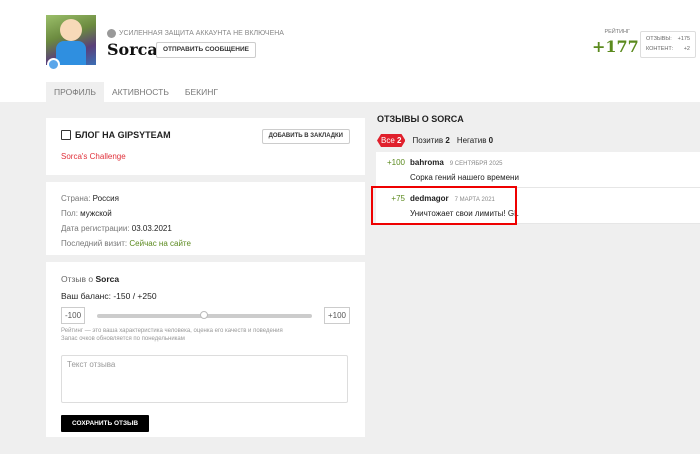 This screenshot has height=454, width=700. Describe the element at coordinates (668, 44) in the screenshot. I see `rating-breakdown: ОТЗЫВЫ: +175 КОНТЕНТ: +2` at that location.